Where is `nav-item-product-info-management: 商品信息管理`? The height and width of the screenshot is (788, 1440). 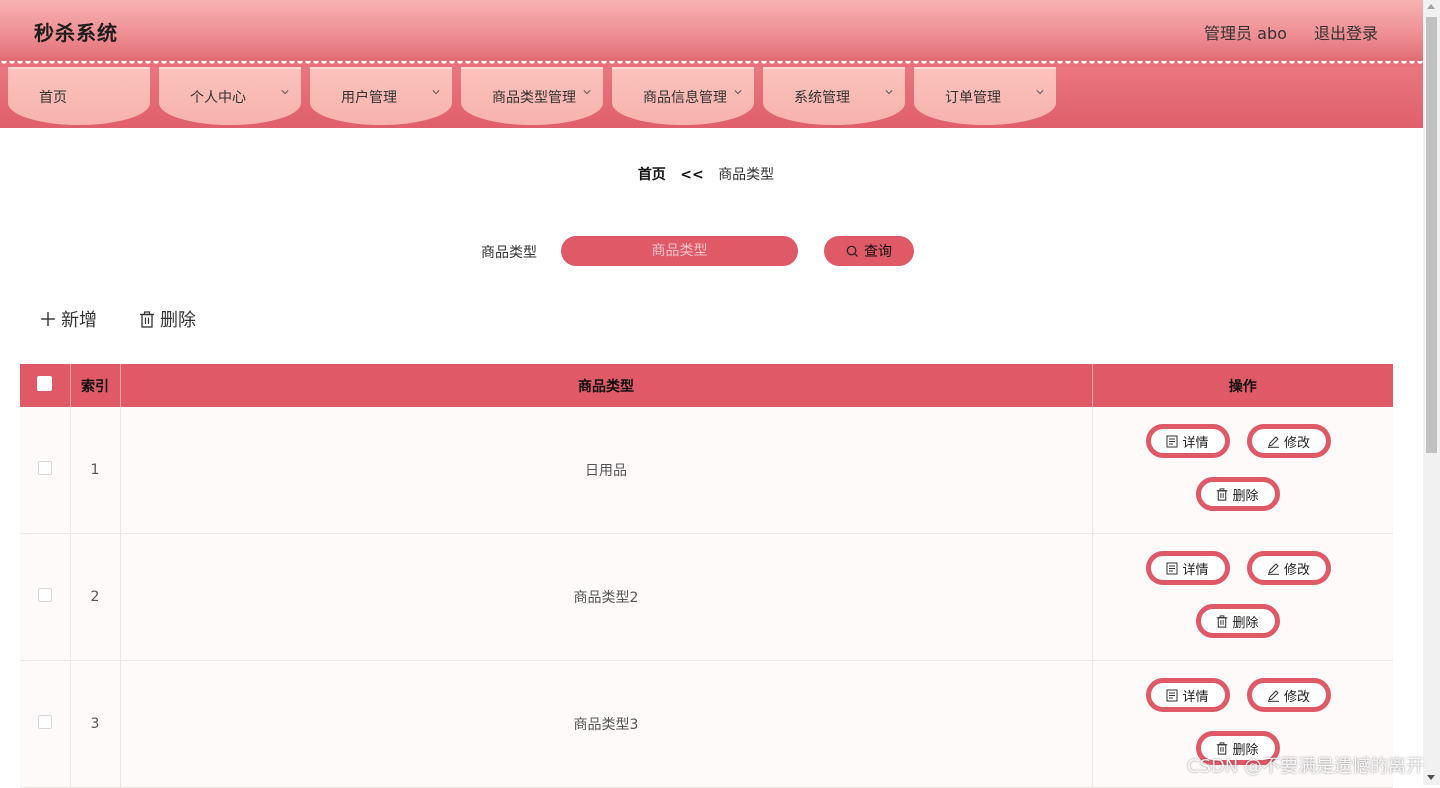 nav-item-product-info-management: 商品信息管理 is located at coordinates (683, 96).